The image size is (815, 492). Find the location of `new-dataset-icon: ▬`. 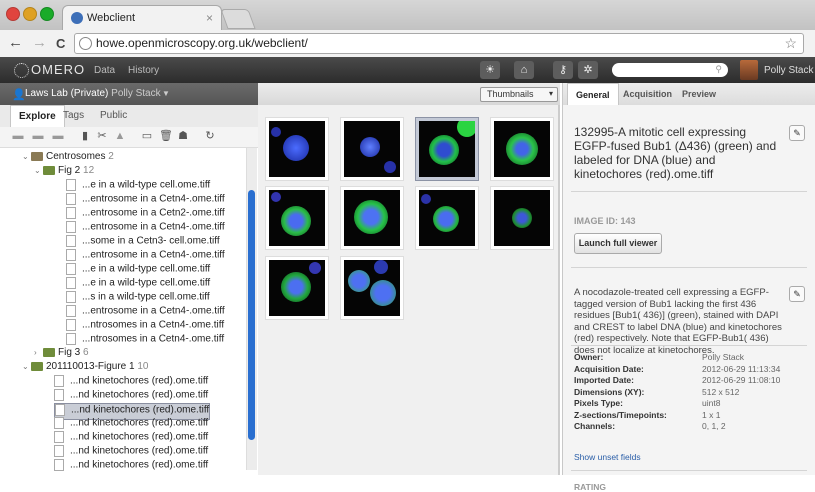

new-dataset-icon: ▬ is located at coordinates (38, 136).